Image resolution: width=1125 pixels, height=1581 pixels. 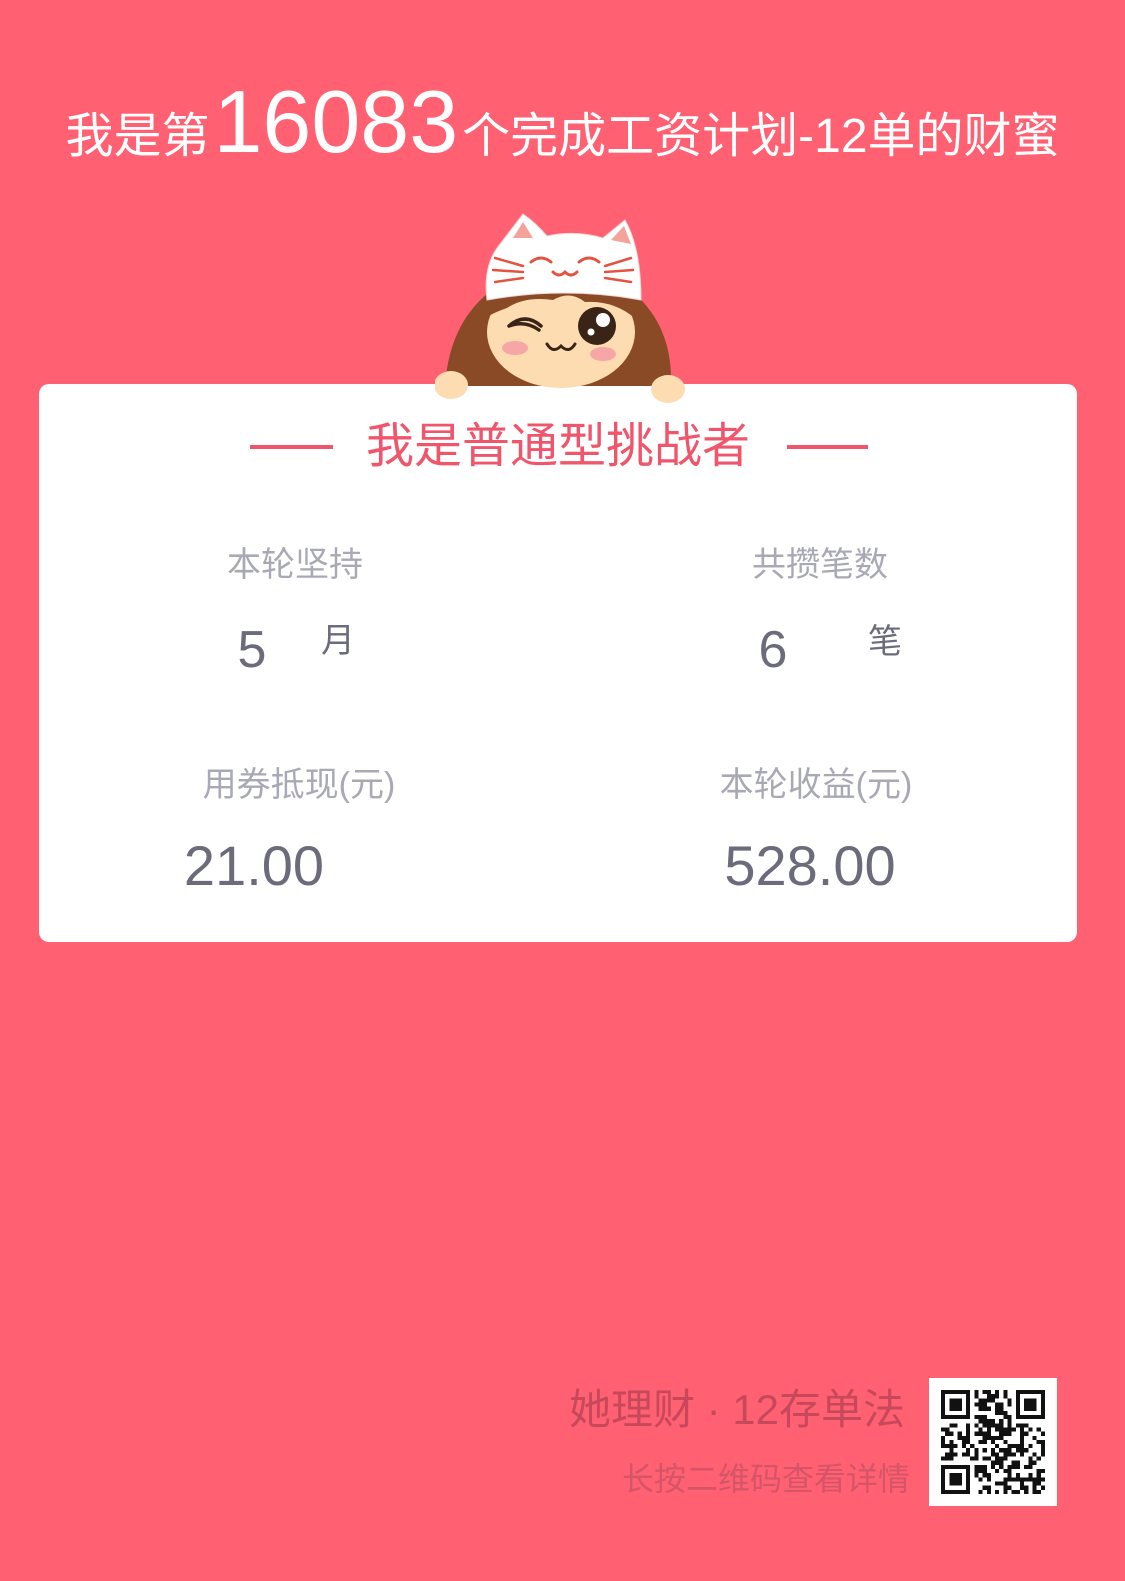 What do you see at coordinates (668, 389) in the screenshot?
I see `mascot-hand-right` at bounding box center [668, 389].